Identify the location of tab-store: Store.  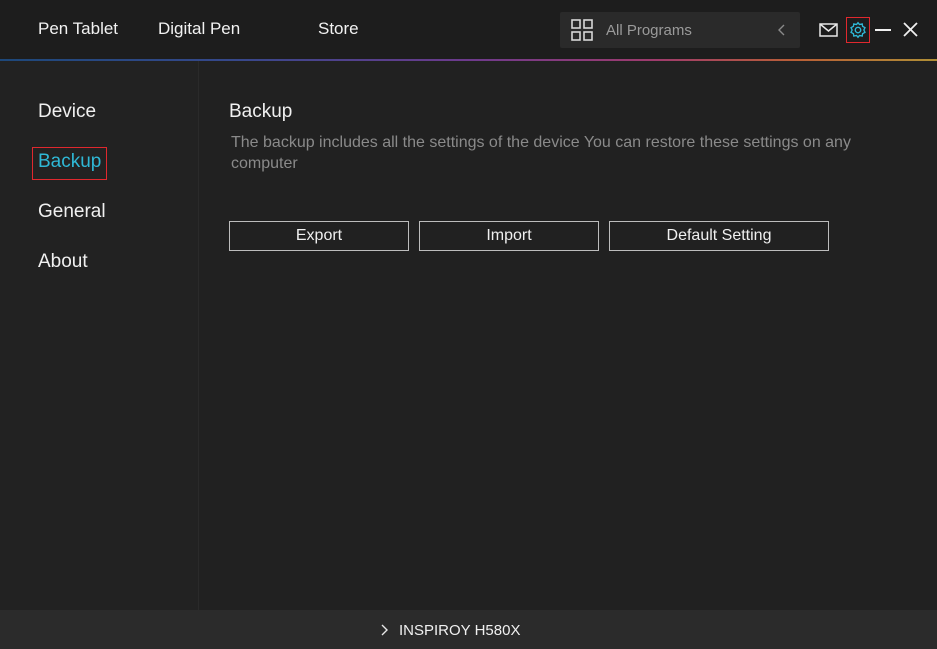
(338, 29).